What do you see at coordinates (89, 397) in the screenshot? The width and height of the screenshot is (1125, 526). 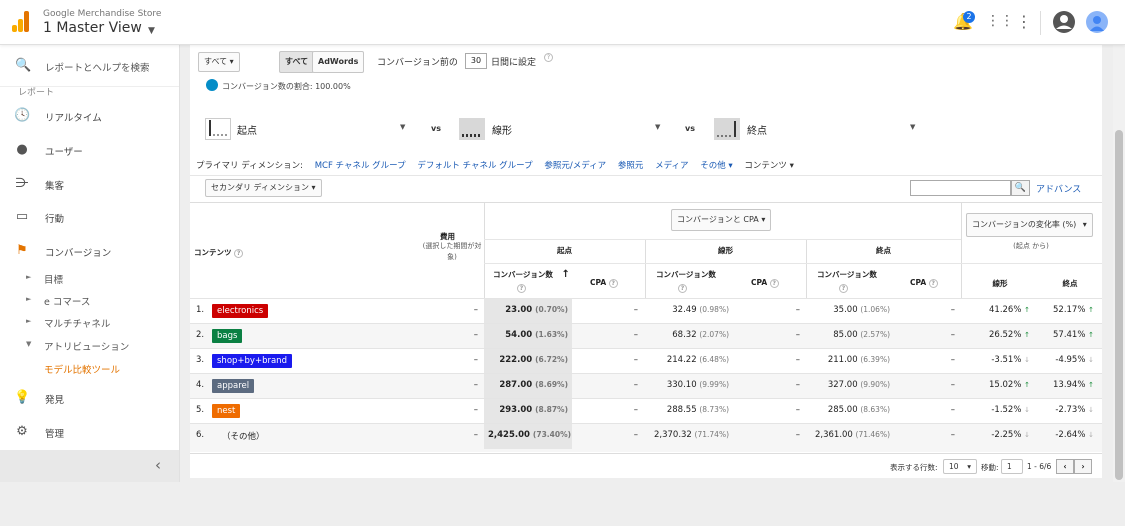 I see `sidebar-item-discover: 💡 発見` at bounding box center [89, 397].